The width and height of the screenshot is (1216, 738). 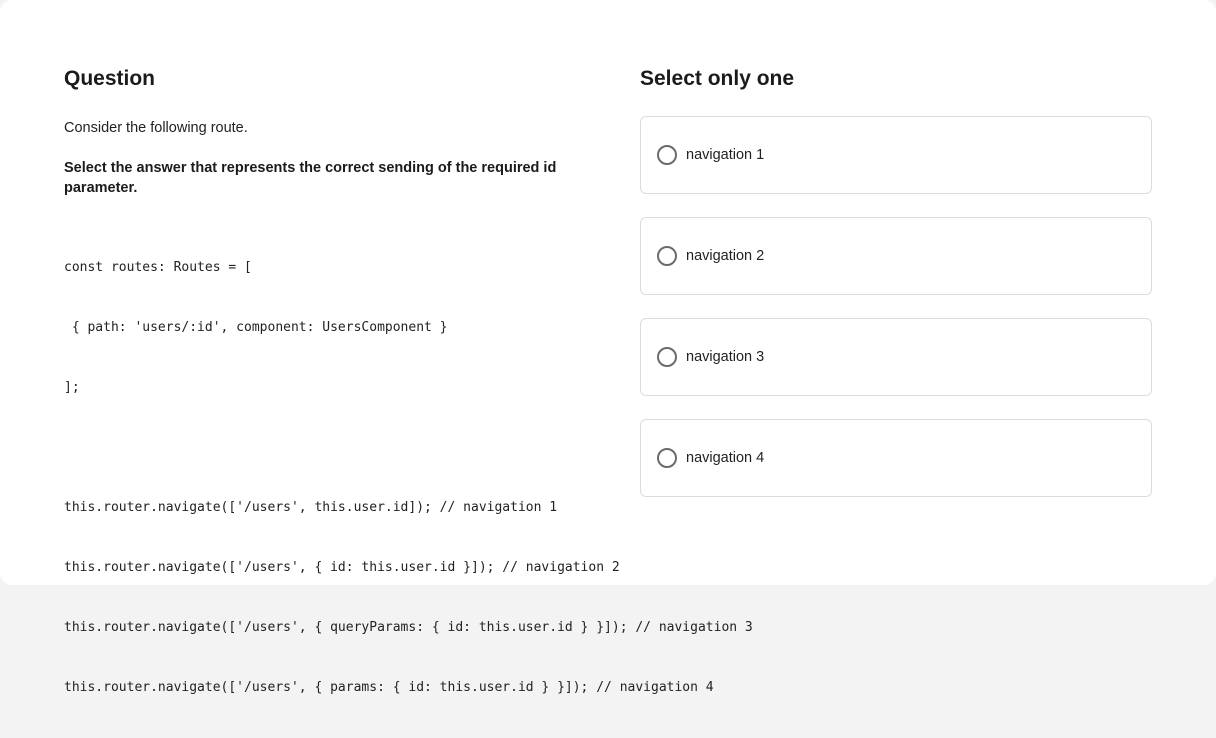 What do you see at coordinates (342, 567) in the screenshot?
I see `code-line: this.router.navigate(['/users', { id` at bounding box center [342, 567].